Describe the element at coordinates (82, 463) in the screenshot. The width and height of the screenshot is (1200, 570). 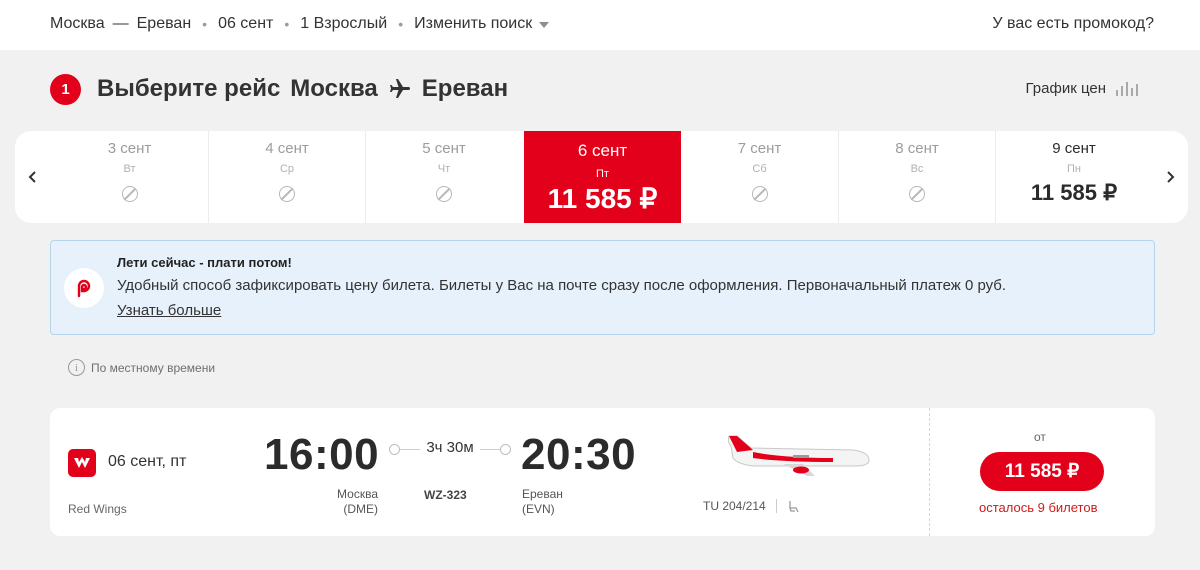
I see `red-wings-logo-icon` at that location.